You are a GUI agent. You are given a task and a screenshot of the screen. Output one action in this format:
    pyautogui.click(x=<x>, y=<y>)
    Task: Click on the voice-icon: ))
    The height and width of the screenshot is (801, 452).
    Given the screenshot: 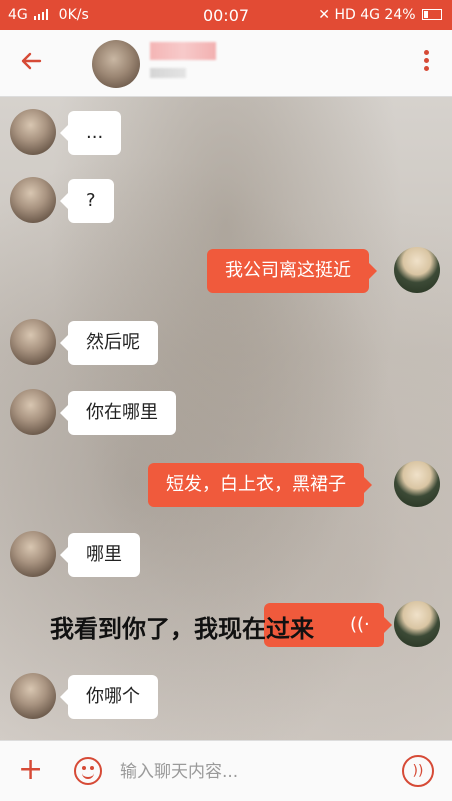 What is the action you would take?
    pyautogui.click(x=418, y=771)
    